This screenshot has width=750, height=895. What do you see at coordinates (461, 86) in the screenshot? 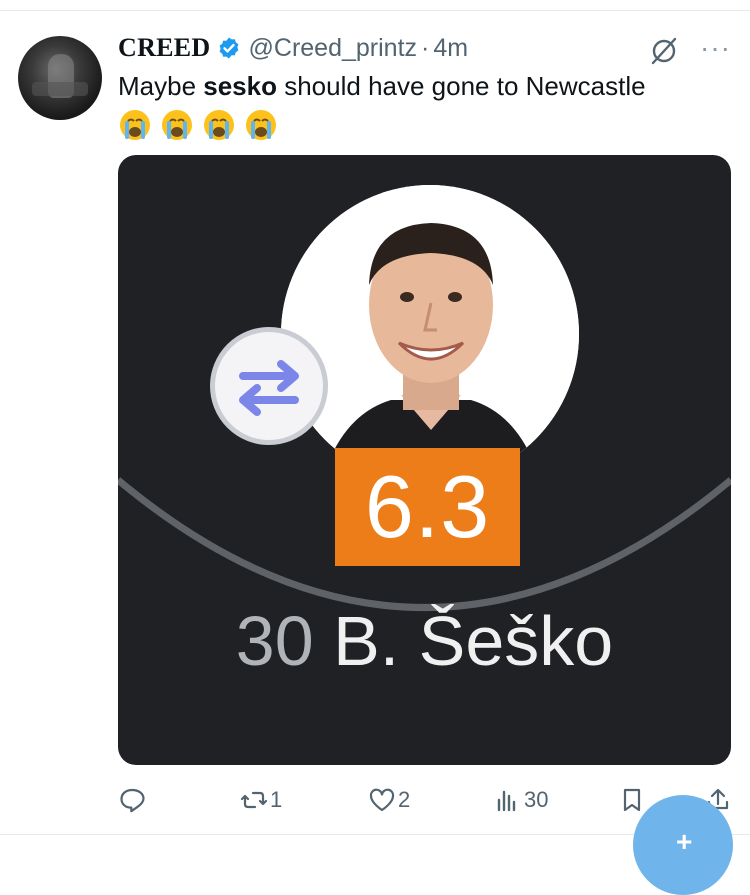
I see `tweet-text-end: should have gone to Newcastle` at bounding box center [461, 86].